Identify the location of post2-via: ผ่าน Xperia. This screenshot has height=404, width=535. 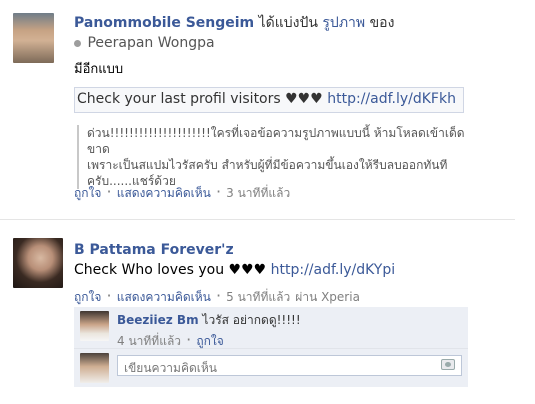
(327, 297).